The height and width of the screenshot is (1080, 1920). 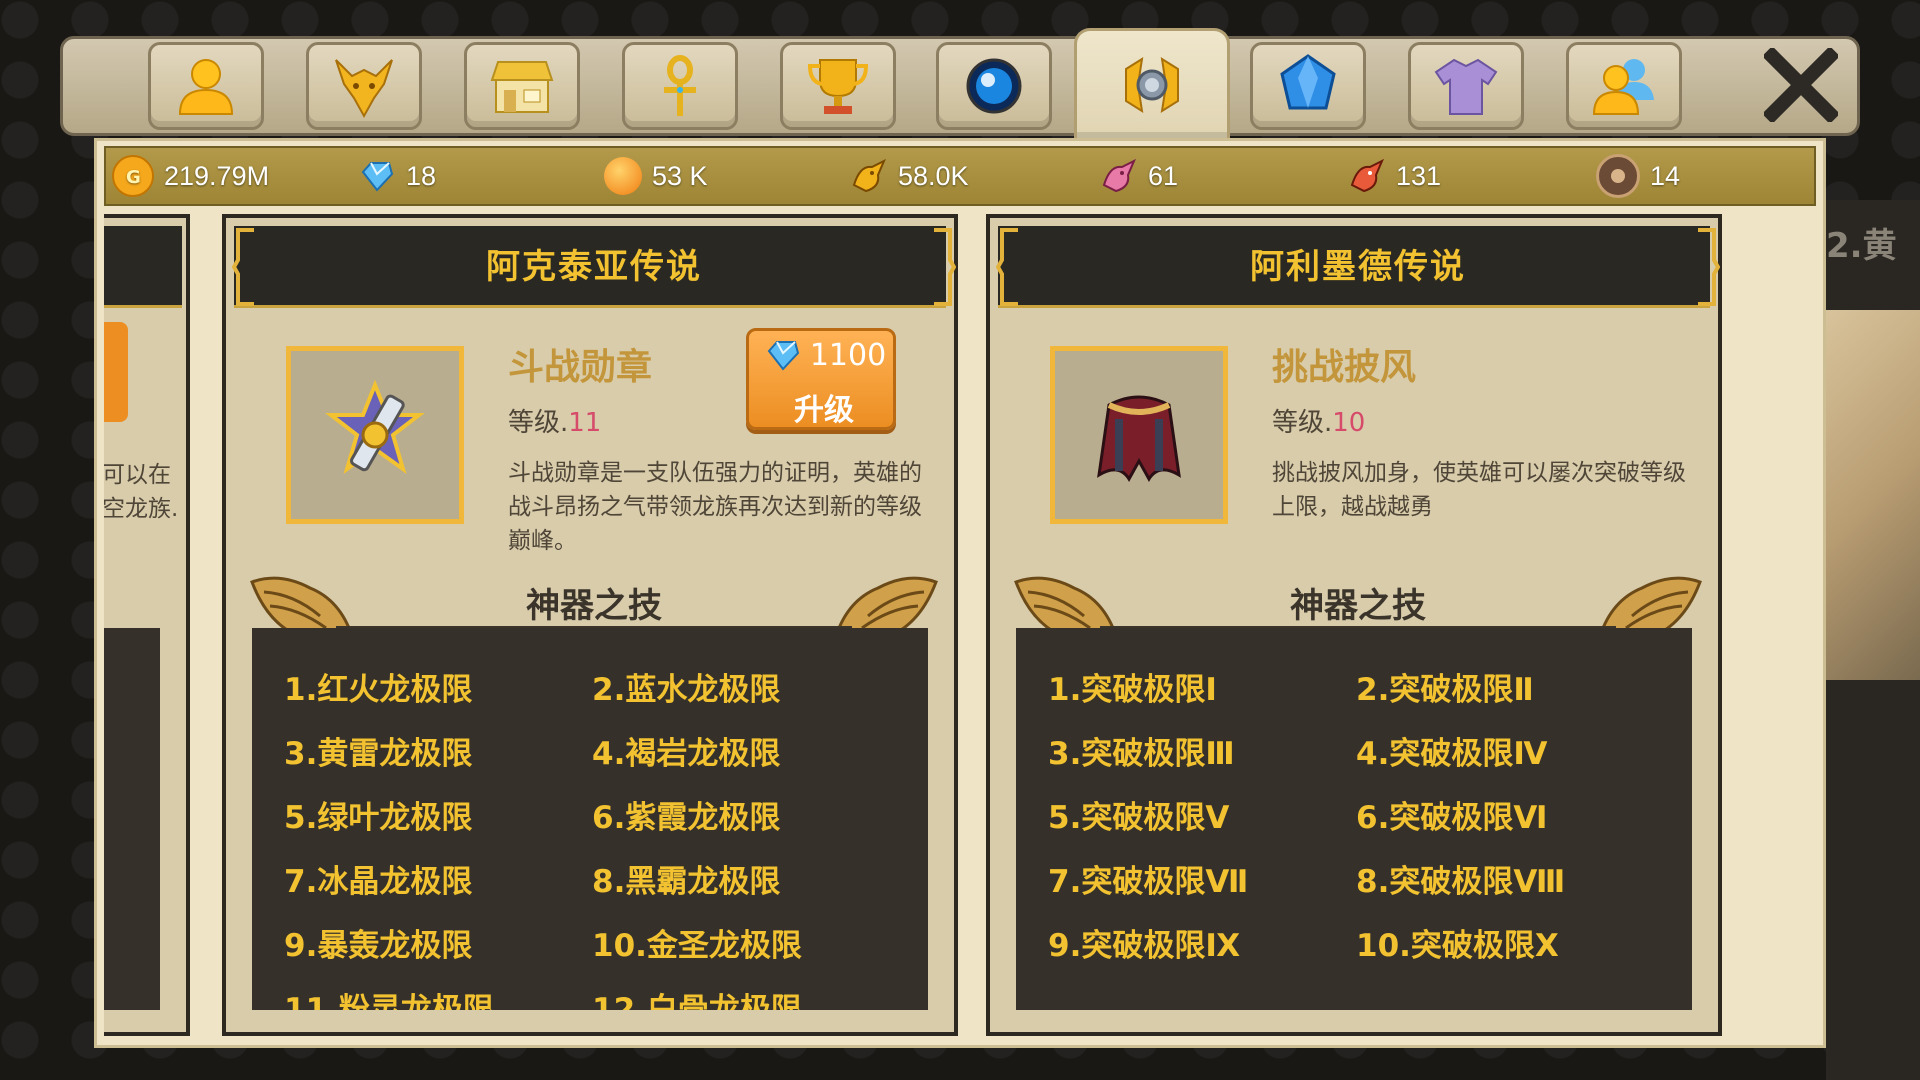 I want to click on pink-dragon-icon, so click(x=1119, y=176).